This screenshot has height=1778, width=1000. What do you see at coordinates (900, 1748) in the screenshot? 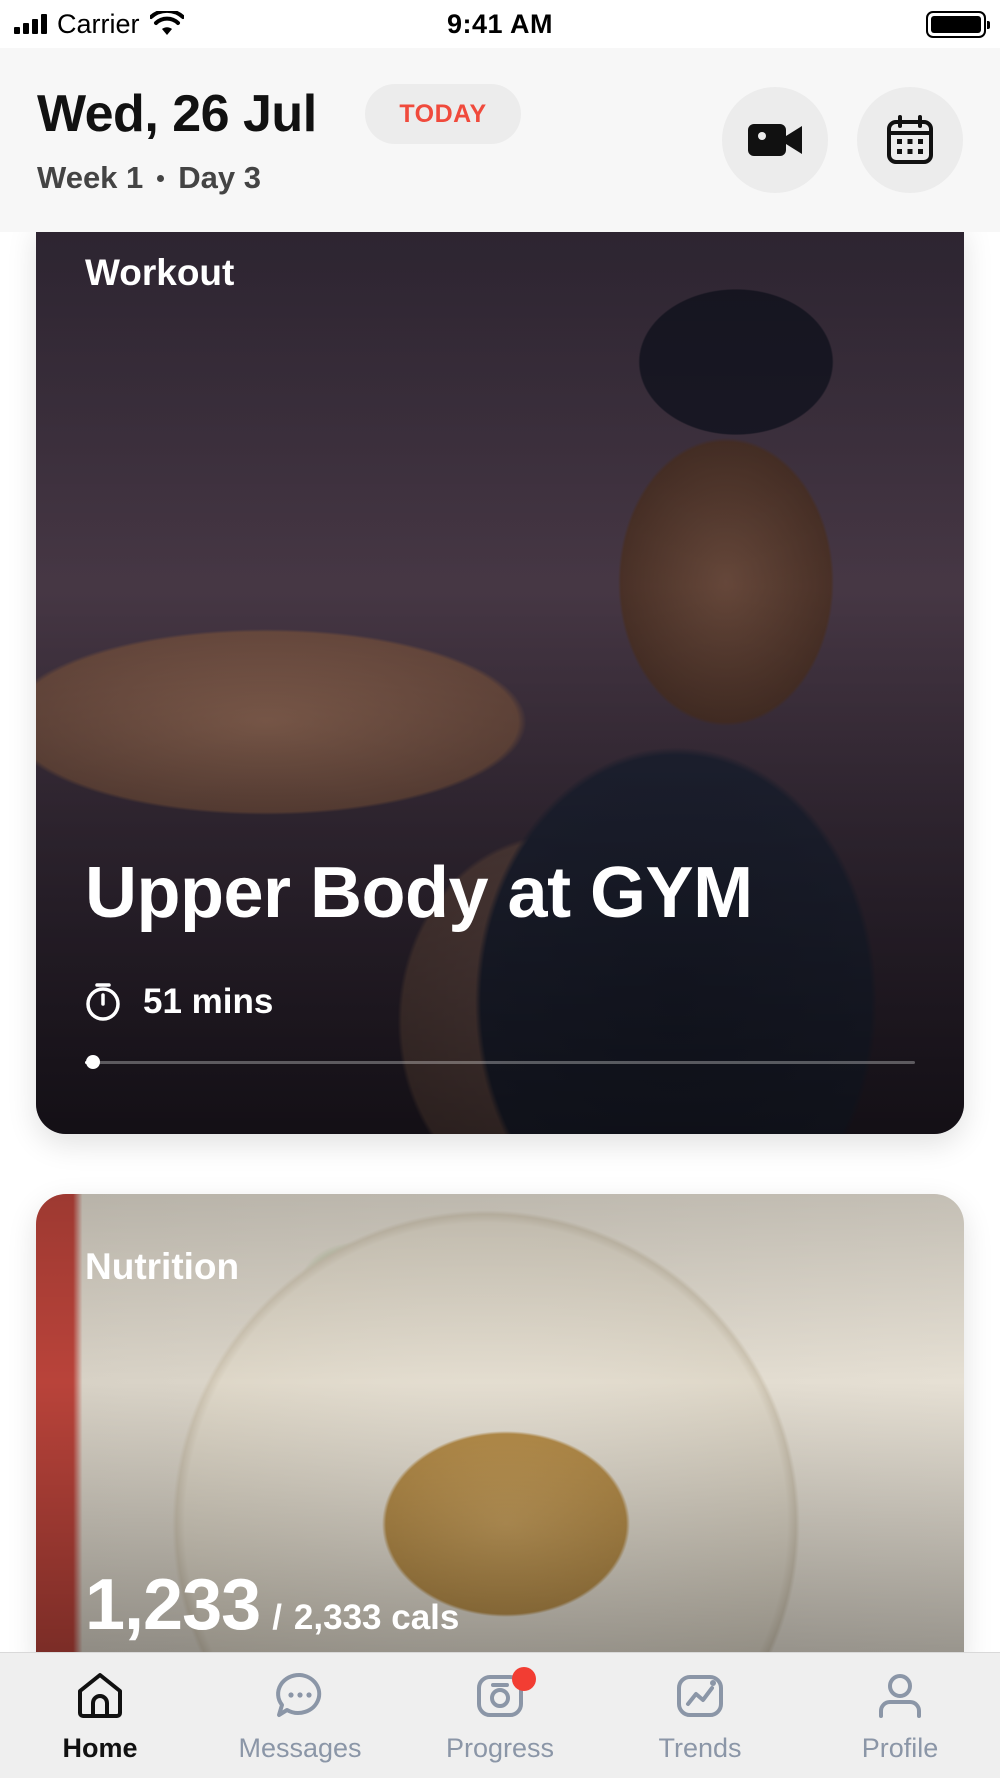
I see `tab-profile-label: Profile` at bounding box center [900, 1748].